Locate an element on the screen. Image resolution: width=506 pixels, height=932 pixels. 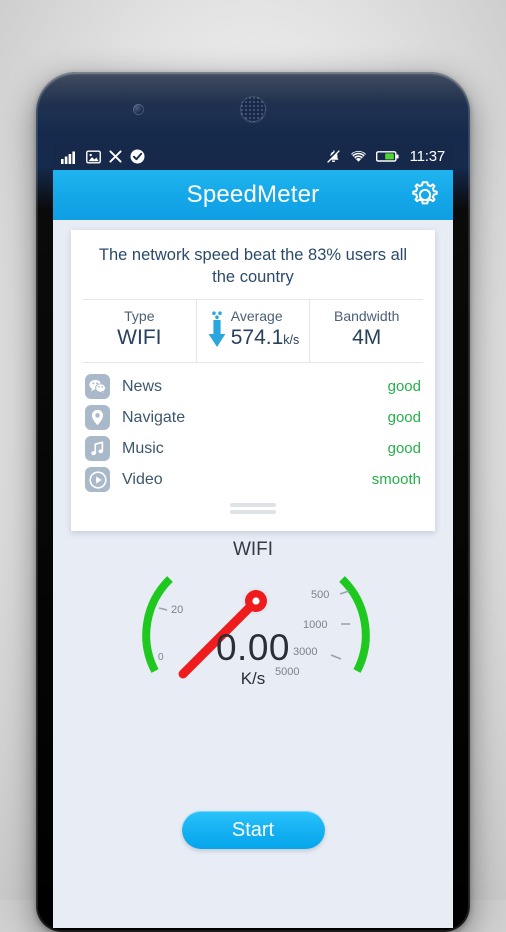
stat-average-unit: k/s is located at coordinates (291, 340).